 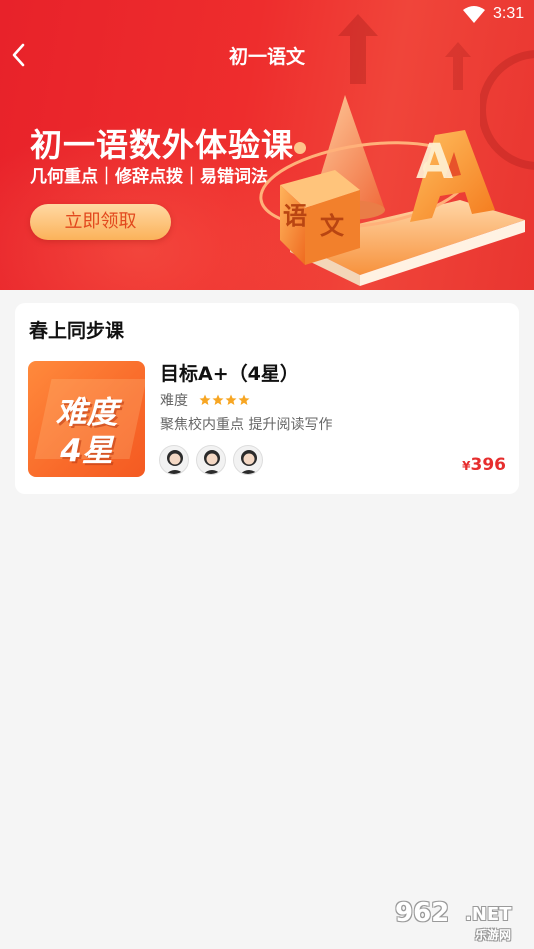 What do you see at coordinates (266, 57) in the screenshot?
I see `page-title: 初一语文` at bounding box center [266, 57].